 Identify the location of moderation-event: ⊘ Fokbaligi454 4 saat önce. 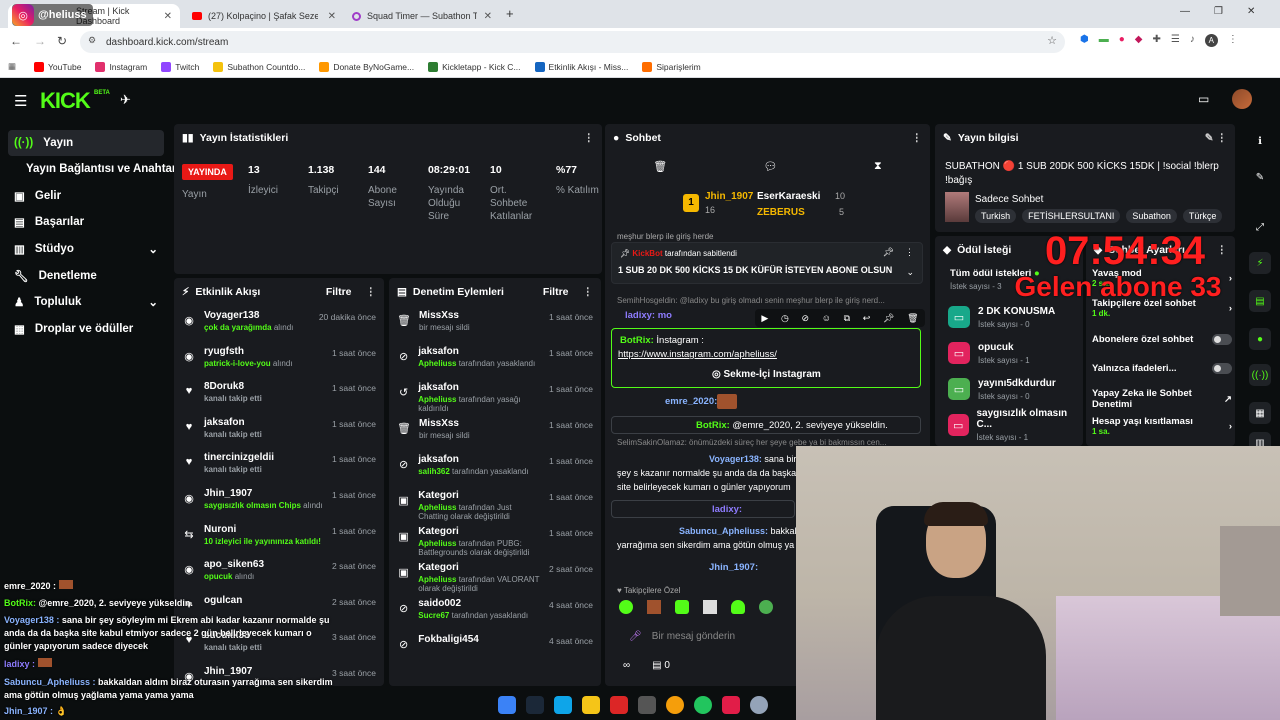
(495, 652).